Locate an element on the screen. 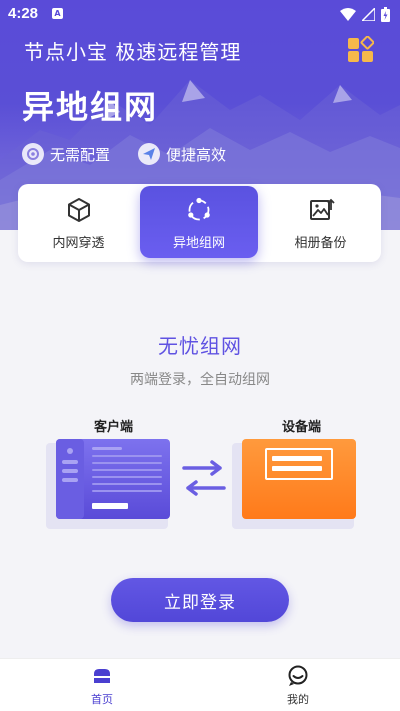  tab-label: 内网穿透 is located at coordinates (78, 243).